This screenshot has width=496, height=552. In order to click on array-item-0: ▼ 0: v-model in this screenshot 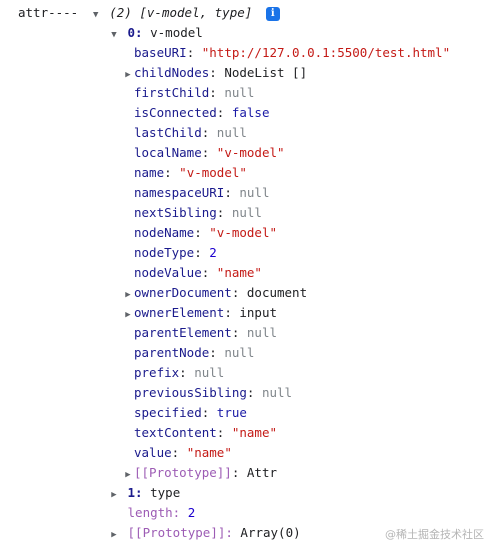, I will do `click(155, 33)`.